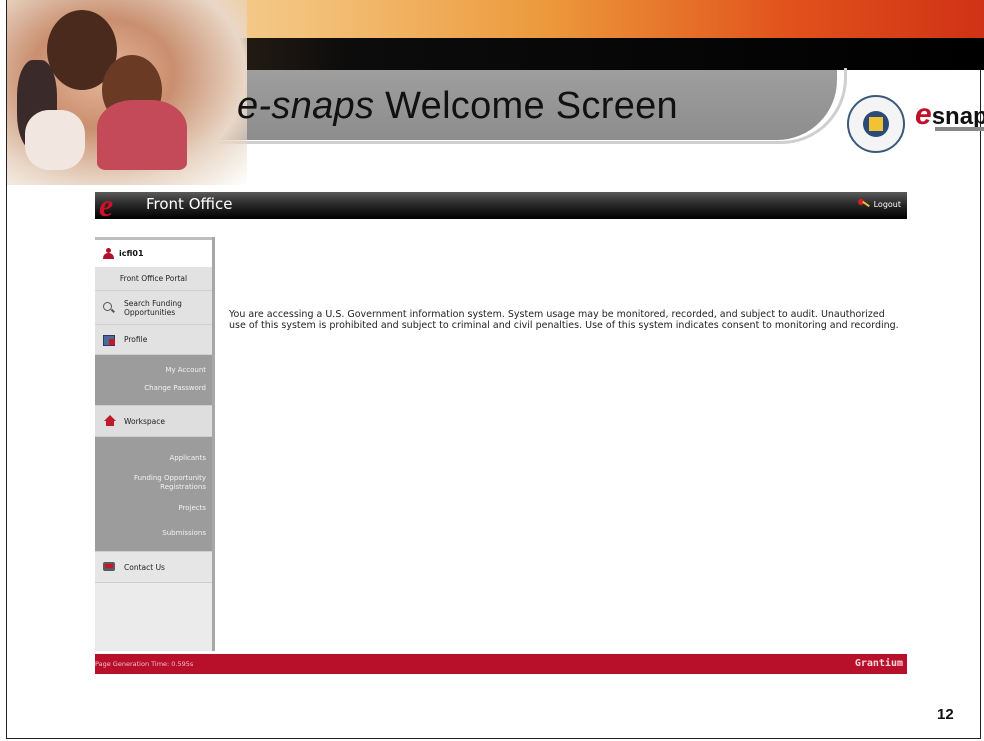 This screenshot has width=984, height=741. What do you see at coordinates (127, 92) in the screenshot?
I see `banner-photo` at bounding box center [127, 92].